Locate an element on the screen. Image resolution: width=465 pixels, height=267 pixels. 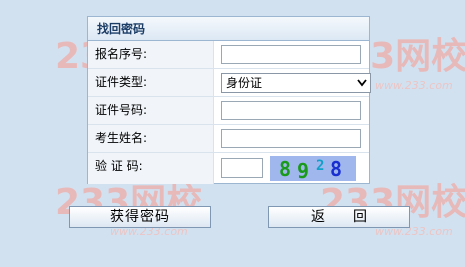
id-type-select: 身份证 is located at coordinates (296, 83).